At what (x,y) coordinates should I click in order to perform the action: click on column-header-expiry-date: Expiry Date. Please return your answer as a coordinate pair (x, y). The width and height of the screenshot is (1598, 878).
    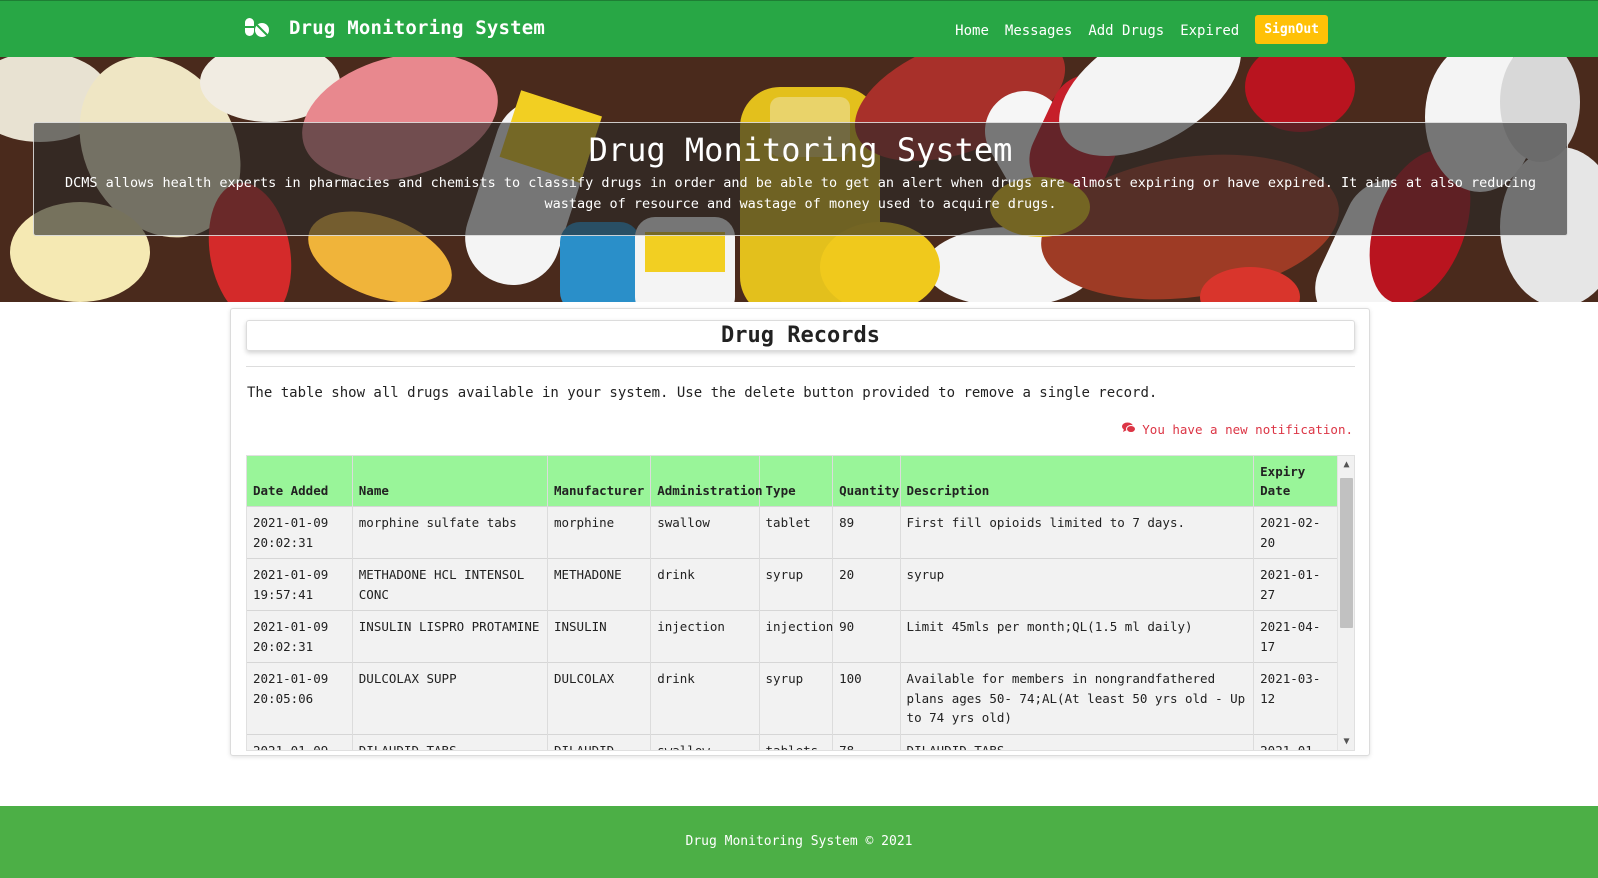
    Looking at the image, I should click on (1295, 481).